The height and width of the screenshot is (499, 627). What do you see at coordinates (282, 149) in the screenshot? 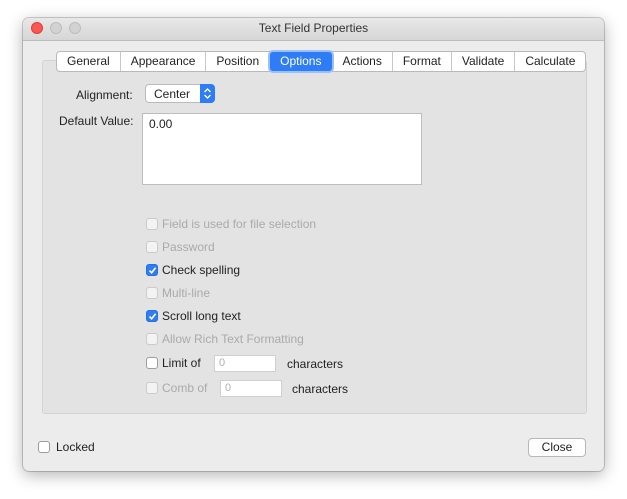
I see `default-value-textarea: 0.00` at bounding box center [282, 149].